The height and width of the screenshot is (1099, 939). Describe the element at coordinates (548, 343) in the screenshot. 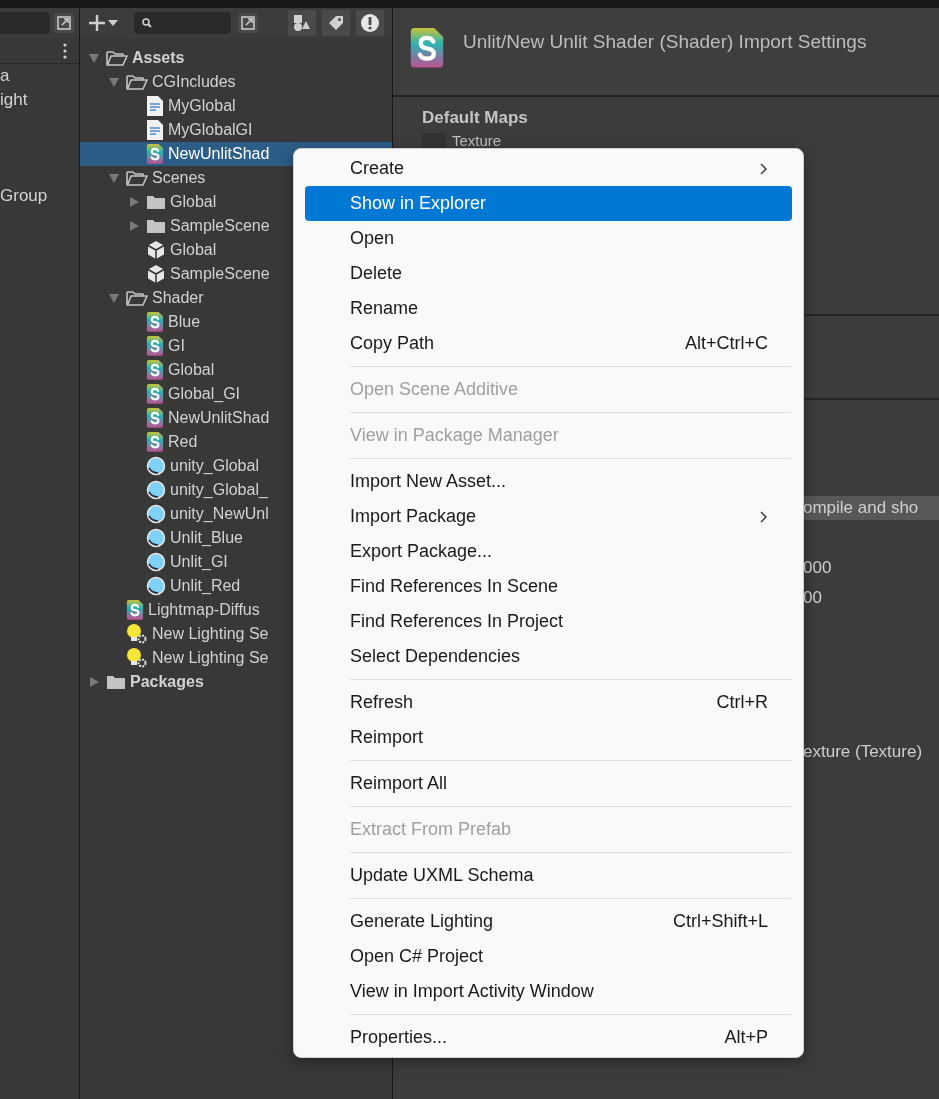

I see `menu-item: Copy Path Alt+Ctrl+C` at that location.